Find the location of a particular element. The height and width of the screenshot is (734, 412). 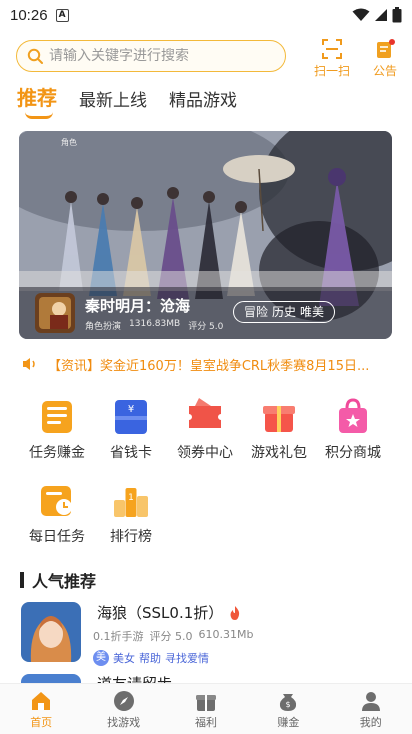

game-rating: 评分 5.0 is located at coordinates (171, 636).